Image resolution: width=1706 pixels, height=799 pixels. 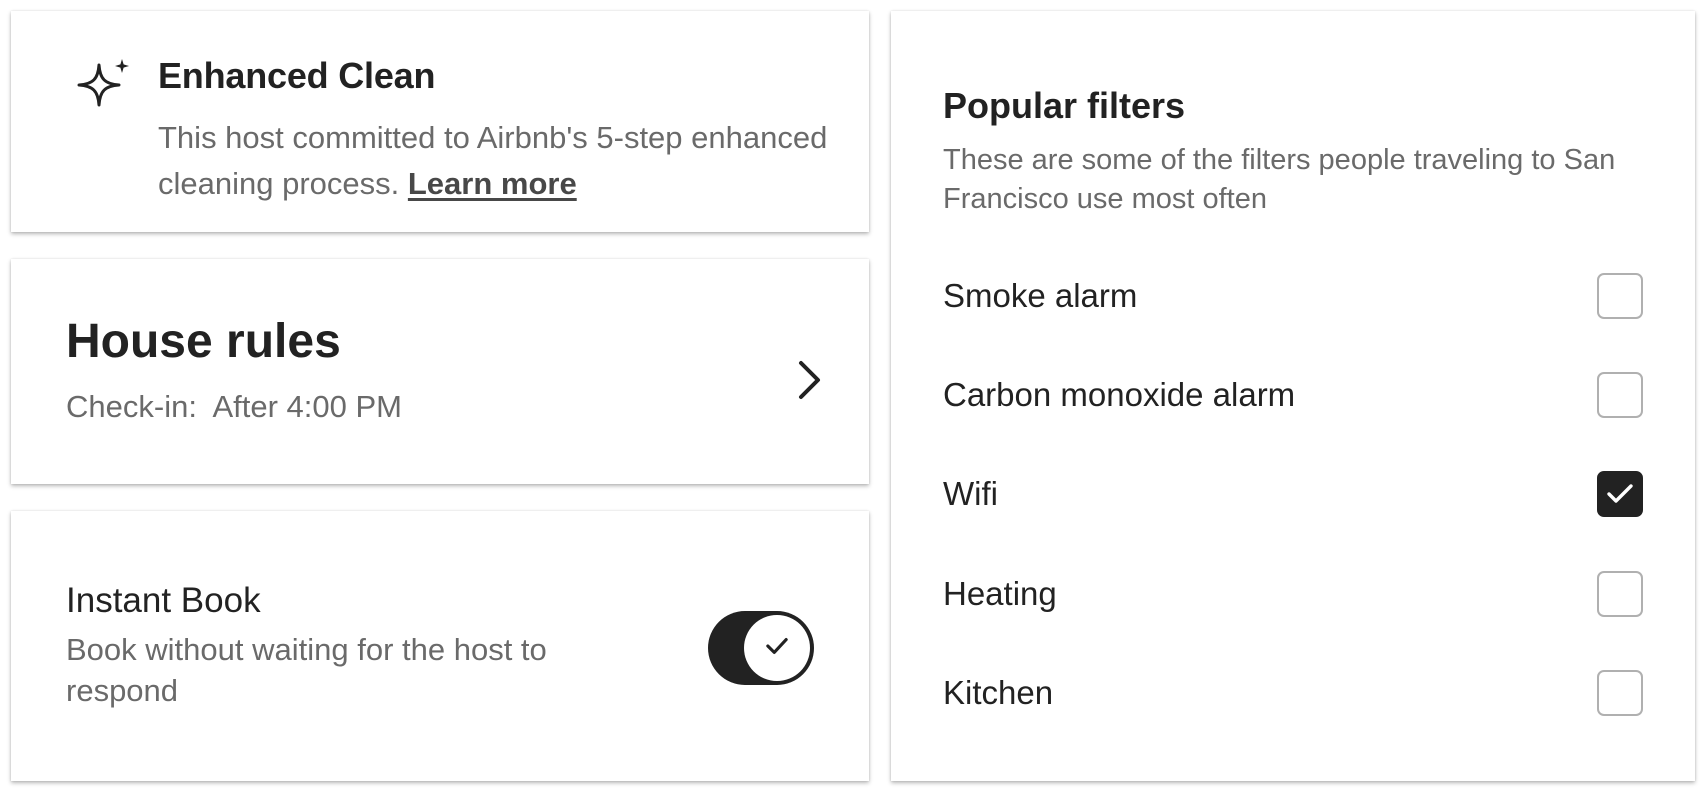 I want to click on wifi-checkbox, so click(x=1620, y=494).